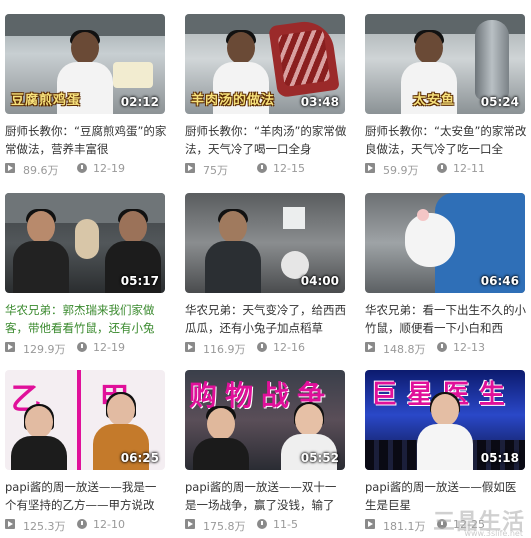 This screenshot has width=531, height=538. What do you see at coordinates (41, 170) in the screenshot?
I see `view-count: 89.6万` at bounding box center [41, 170].